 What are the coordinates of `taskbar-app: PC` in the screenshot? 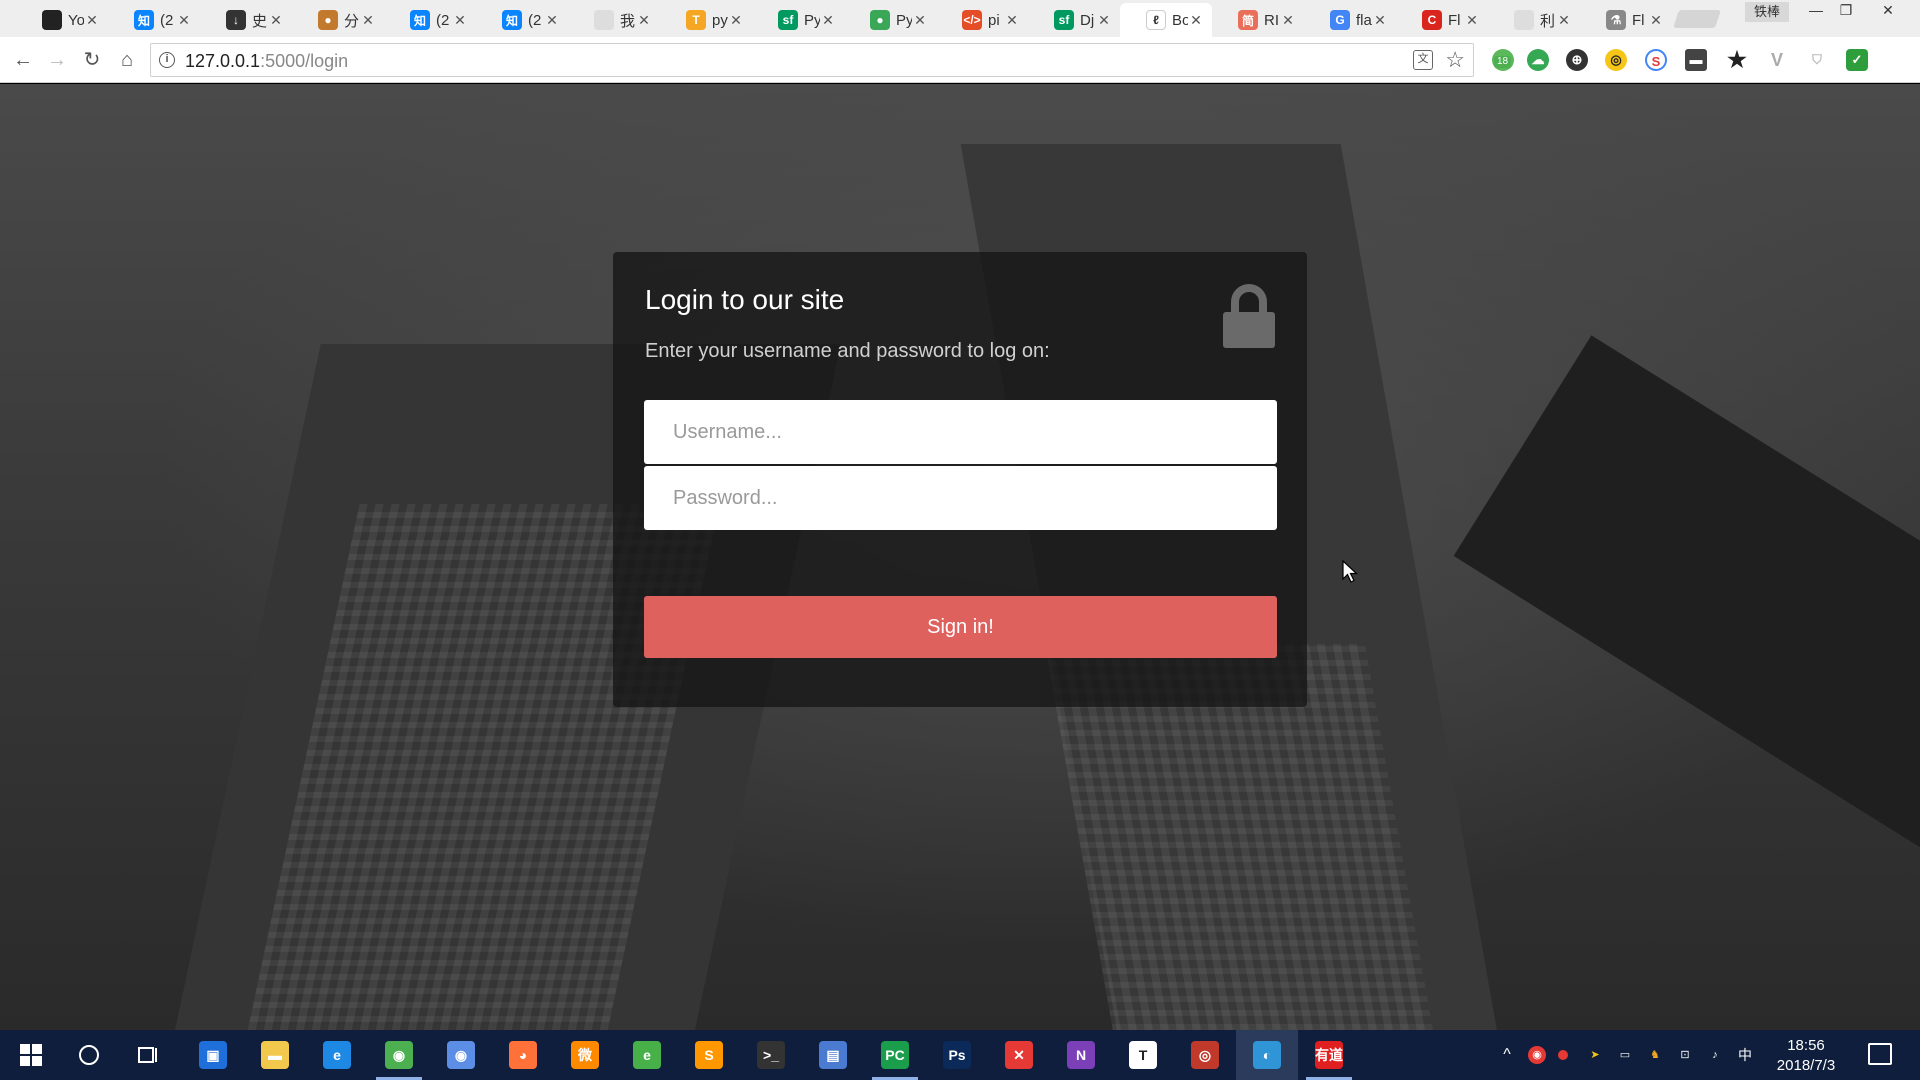 It's located at (895, 1055).